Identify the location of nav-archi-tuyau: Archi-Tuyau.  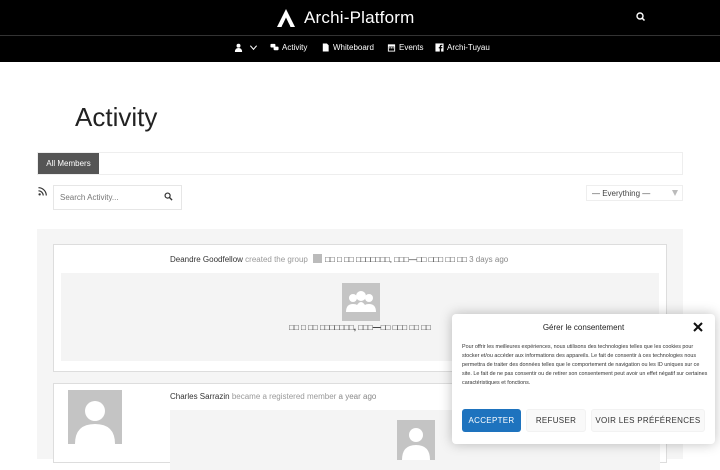
(462, 47).